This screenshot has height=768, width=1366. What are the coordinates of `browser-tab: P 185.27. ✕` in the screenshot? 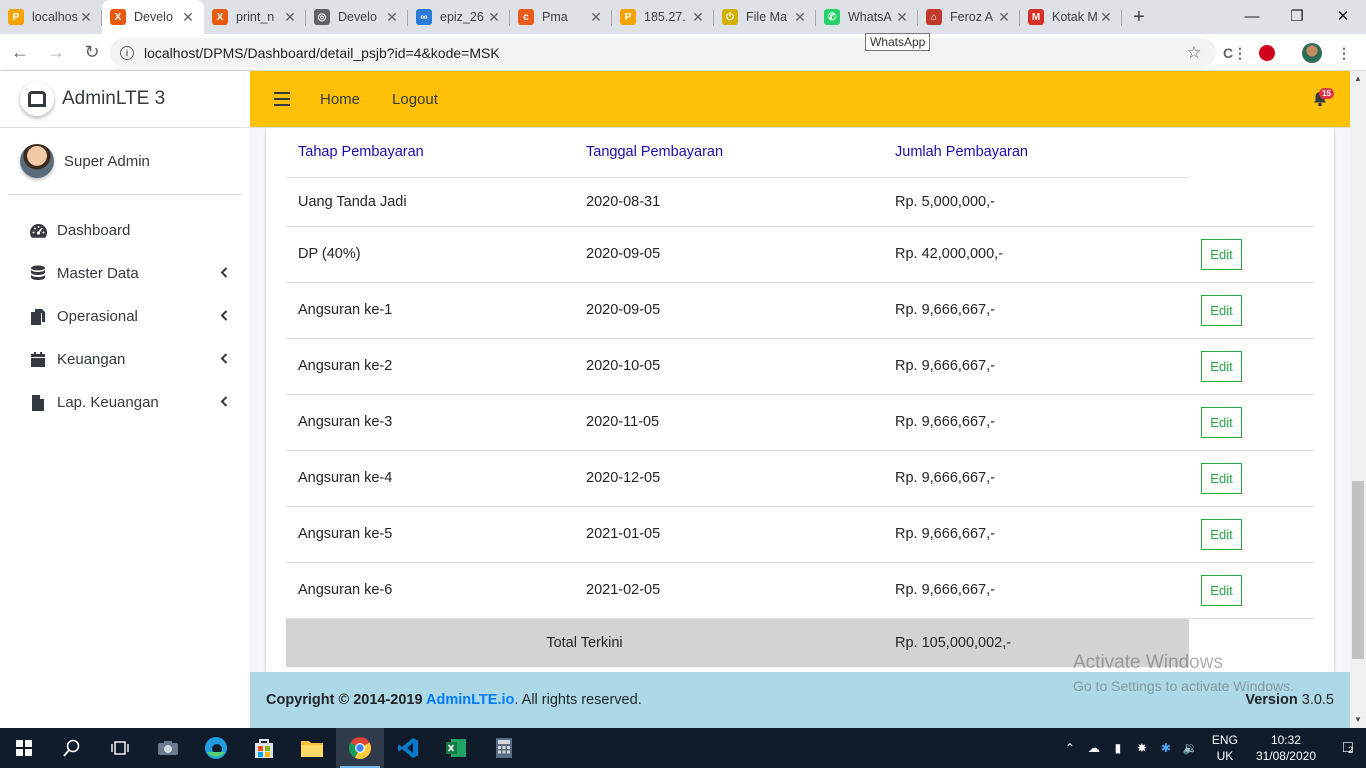 It's located at (663, 17).